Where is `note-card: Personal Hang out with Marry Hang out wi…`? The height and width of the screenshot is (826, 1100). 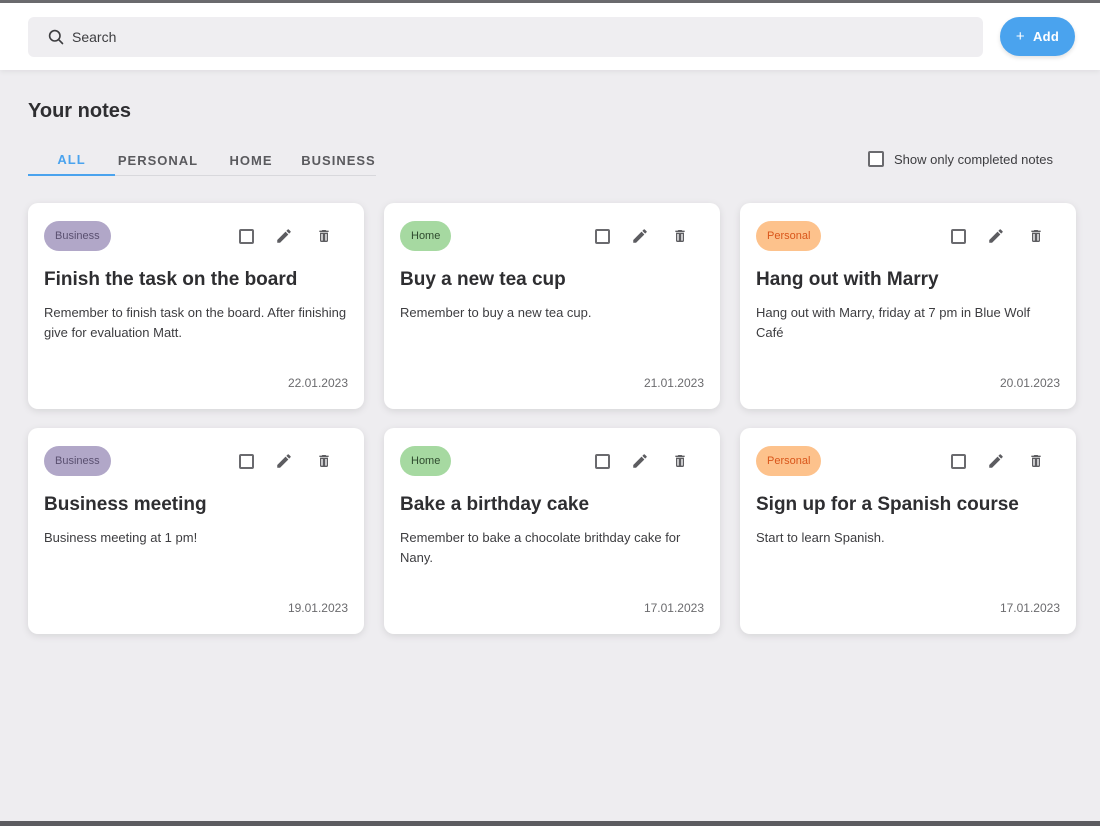
note-card: Personal Hang out with Marry Hang out wi… is located at coordinates (908, 306).